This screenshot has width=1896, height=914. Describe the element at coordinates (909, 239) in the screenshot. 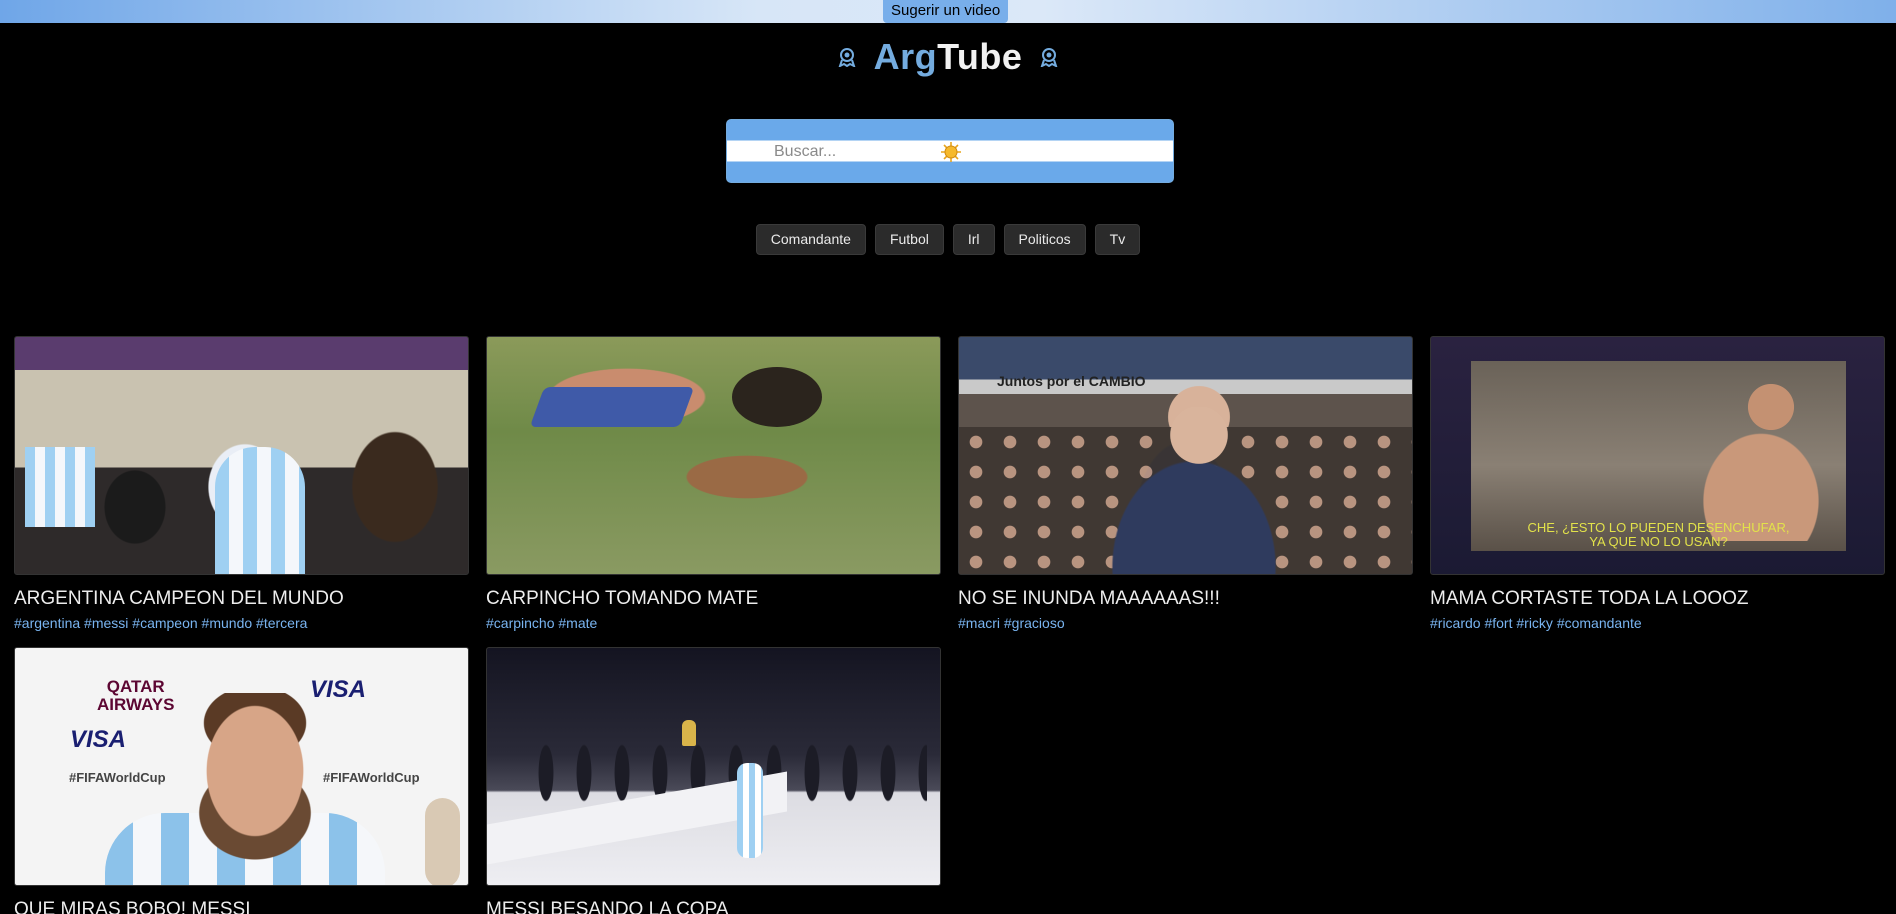

I see `category-futbol-button: Futbol` at that location.